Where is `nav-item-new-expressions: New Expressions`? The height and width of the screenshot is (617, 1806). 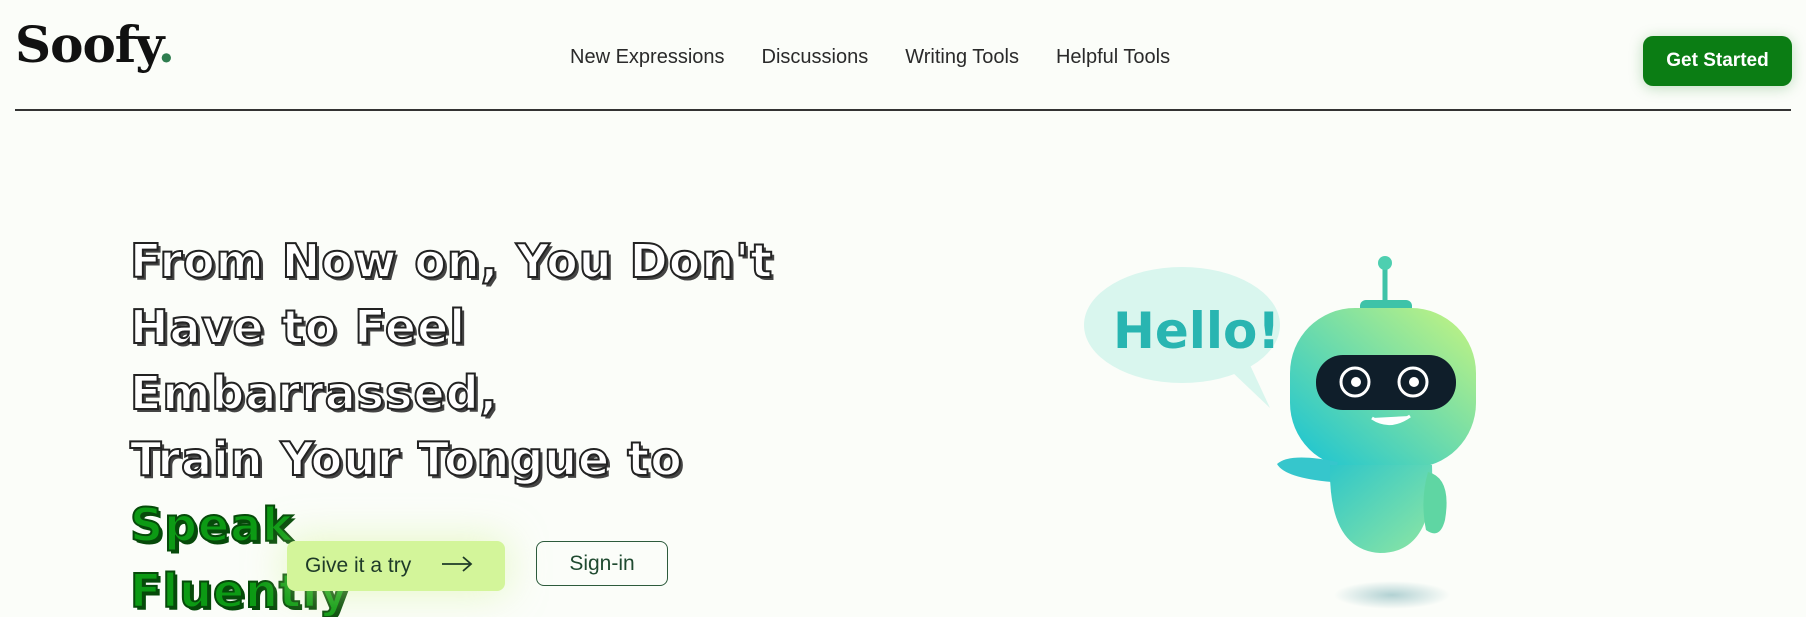
nav-item-new-expressions: New Expressions is located at coordinates (647, 57).